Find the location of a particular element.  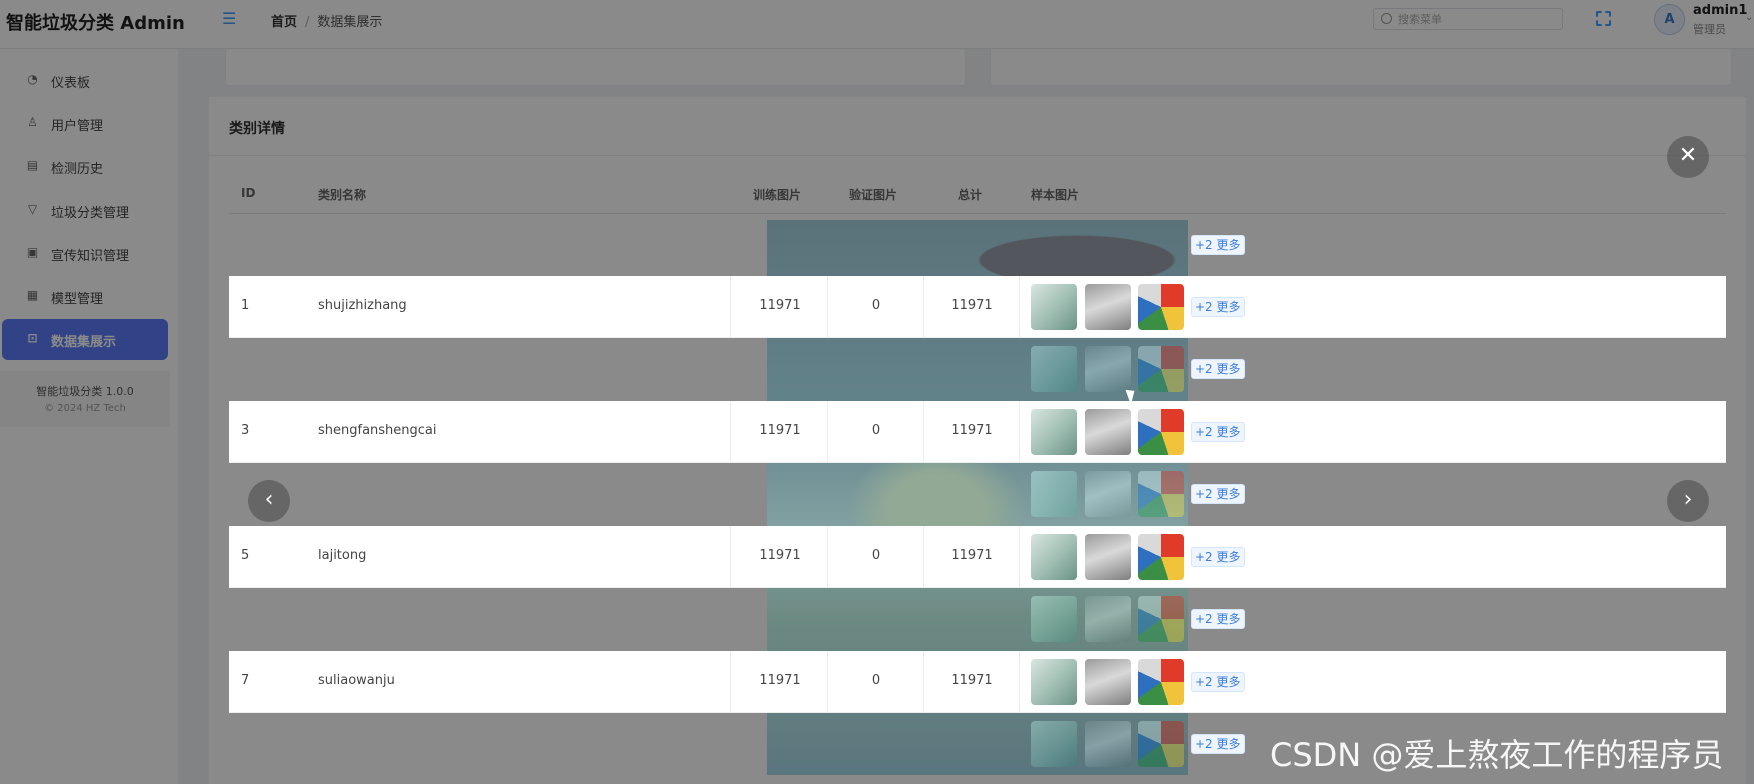

cell-id: 3 is located at coordinates (245, 430).